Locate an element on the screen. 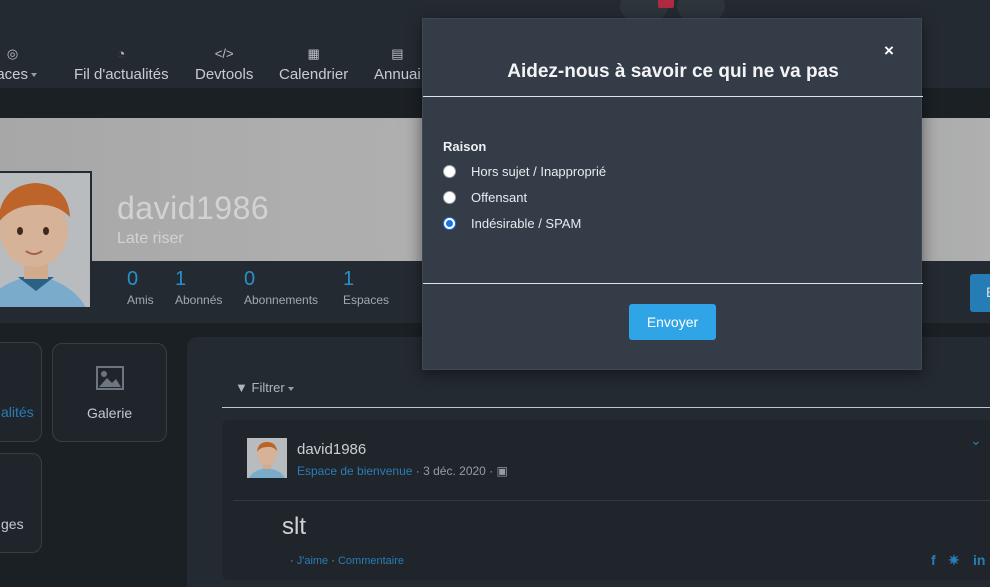  reason-option-offtopic: Hors sujet / Inapproprié is located at coordinates (524, 171).